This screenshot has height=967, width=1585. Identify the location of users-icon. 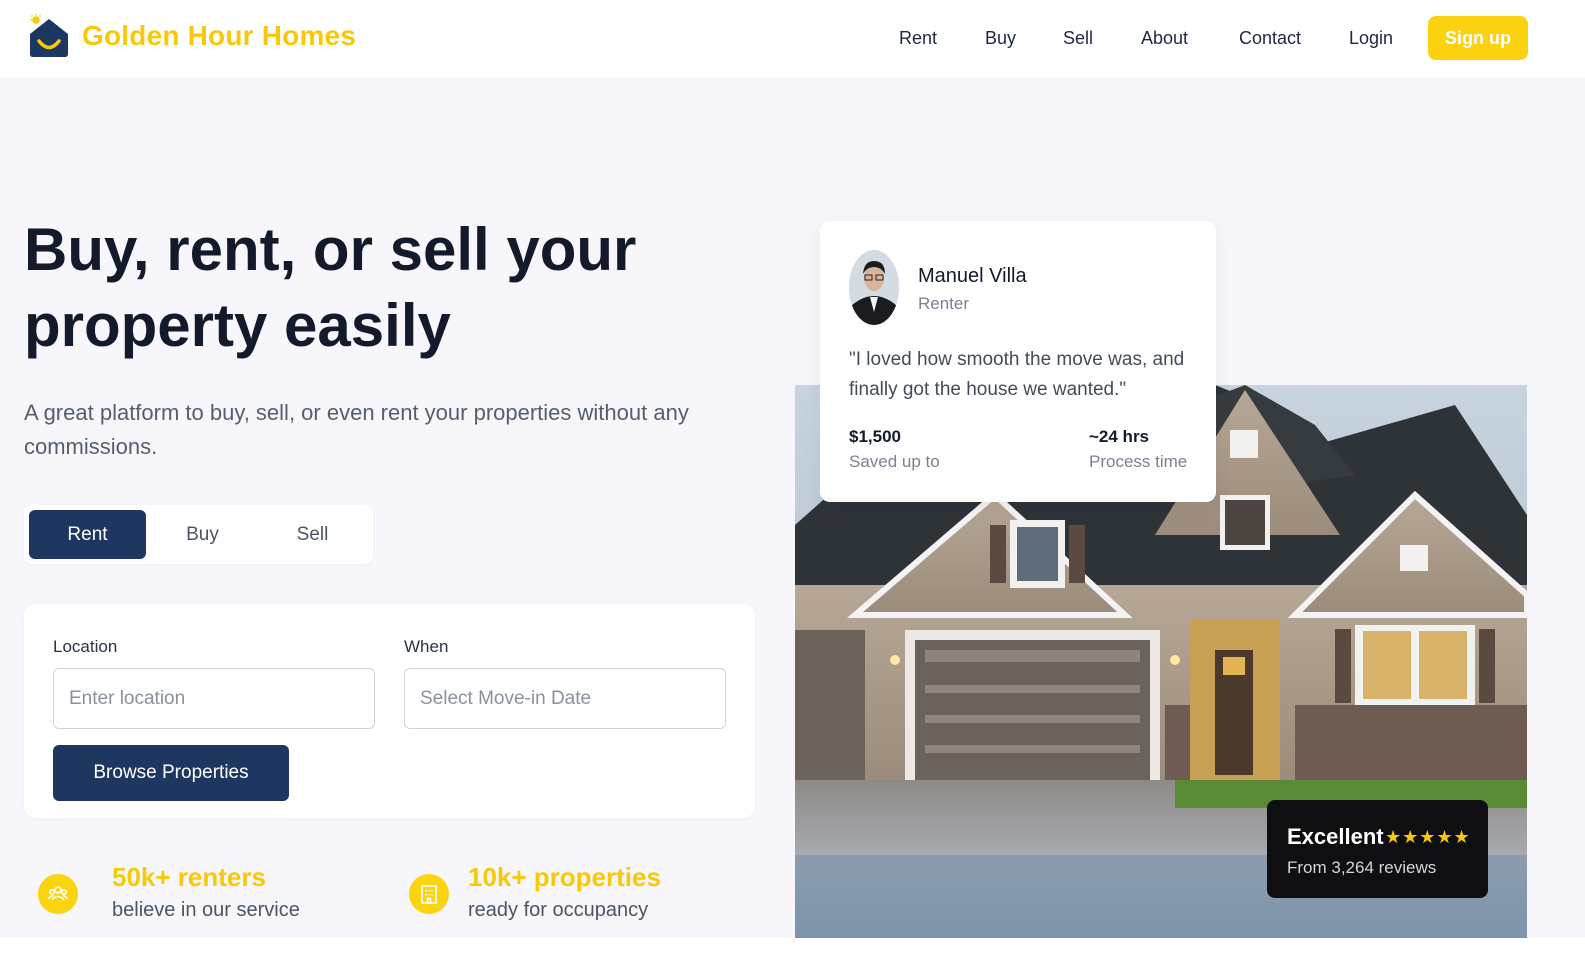
(58, 894).